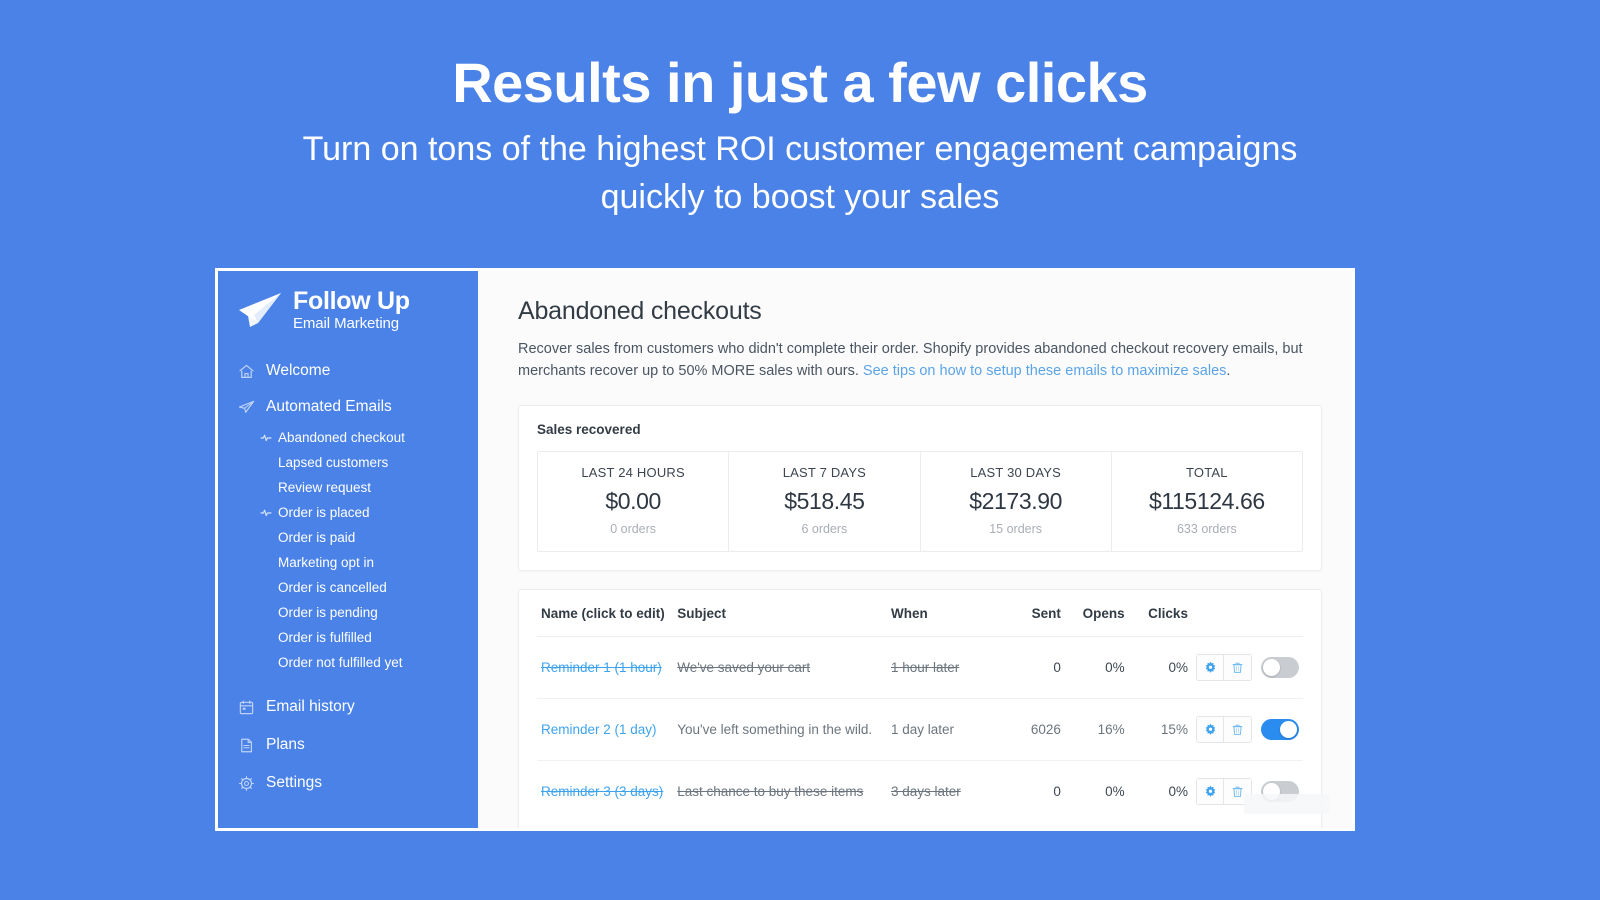 The width and height of the screenshot is (1600, 900). I want to click on sidebar-subitem-label: Order is pending, so click(328, 612).